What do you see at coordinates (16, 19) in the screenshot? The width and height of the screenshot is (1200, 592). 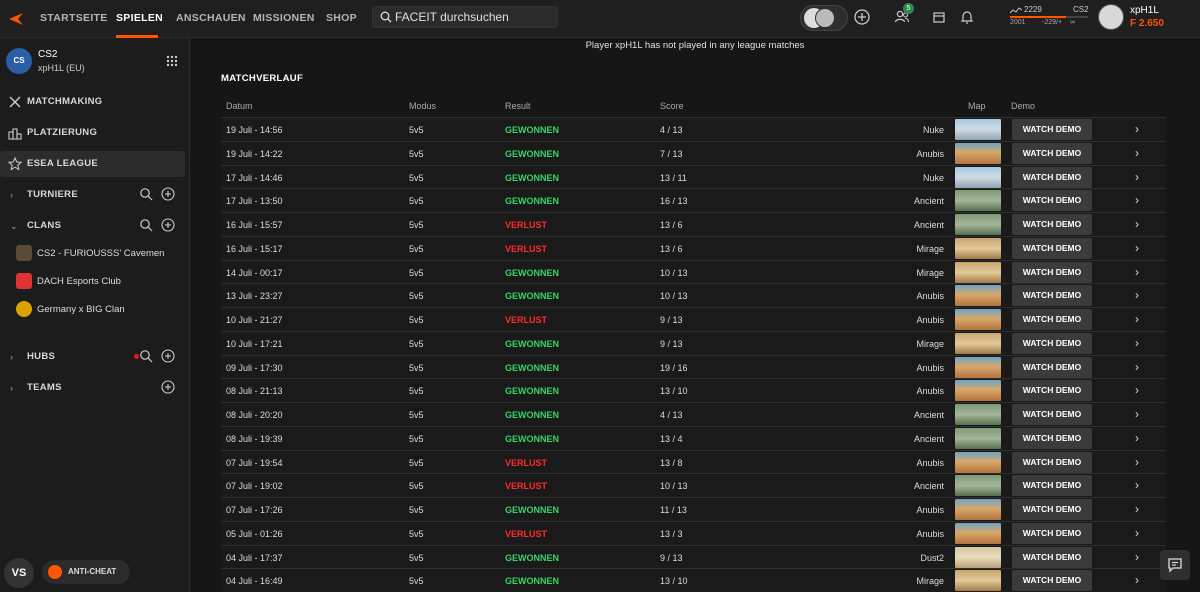 I see `faceit-logo-icon` at bounding box center [16, 19].